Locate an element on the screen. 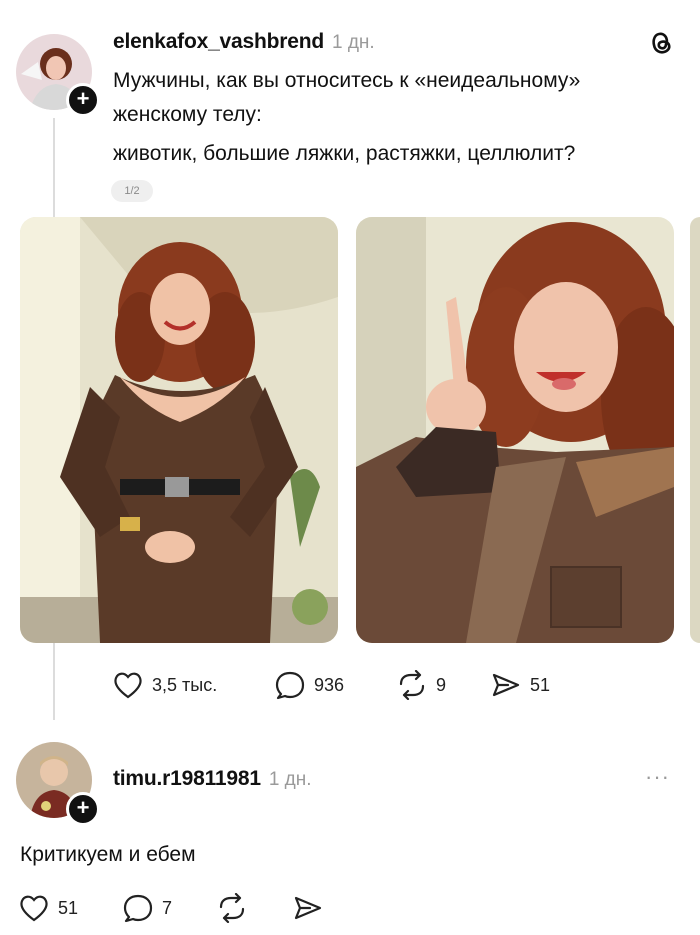  comment-button: 936 is located at coordinates (309, 685).